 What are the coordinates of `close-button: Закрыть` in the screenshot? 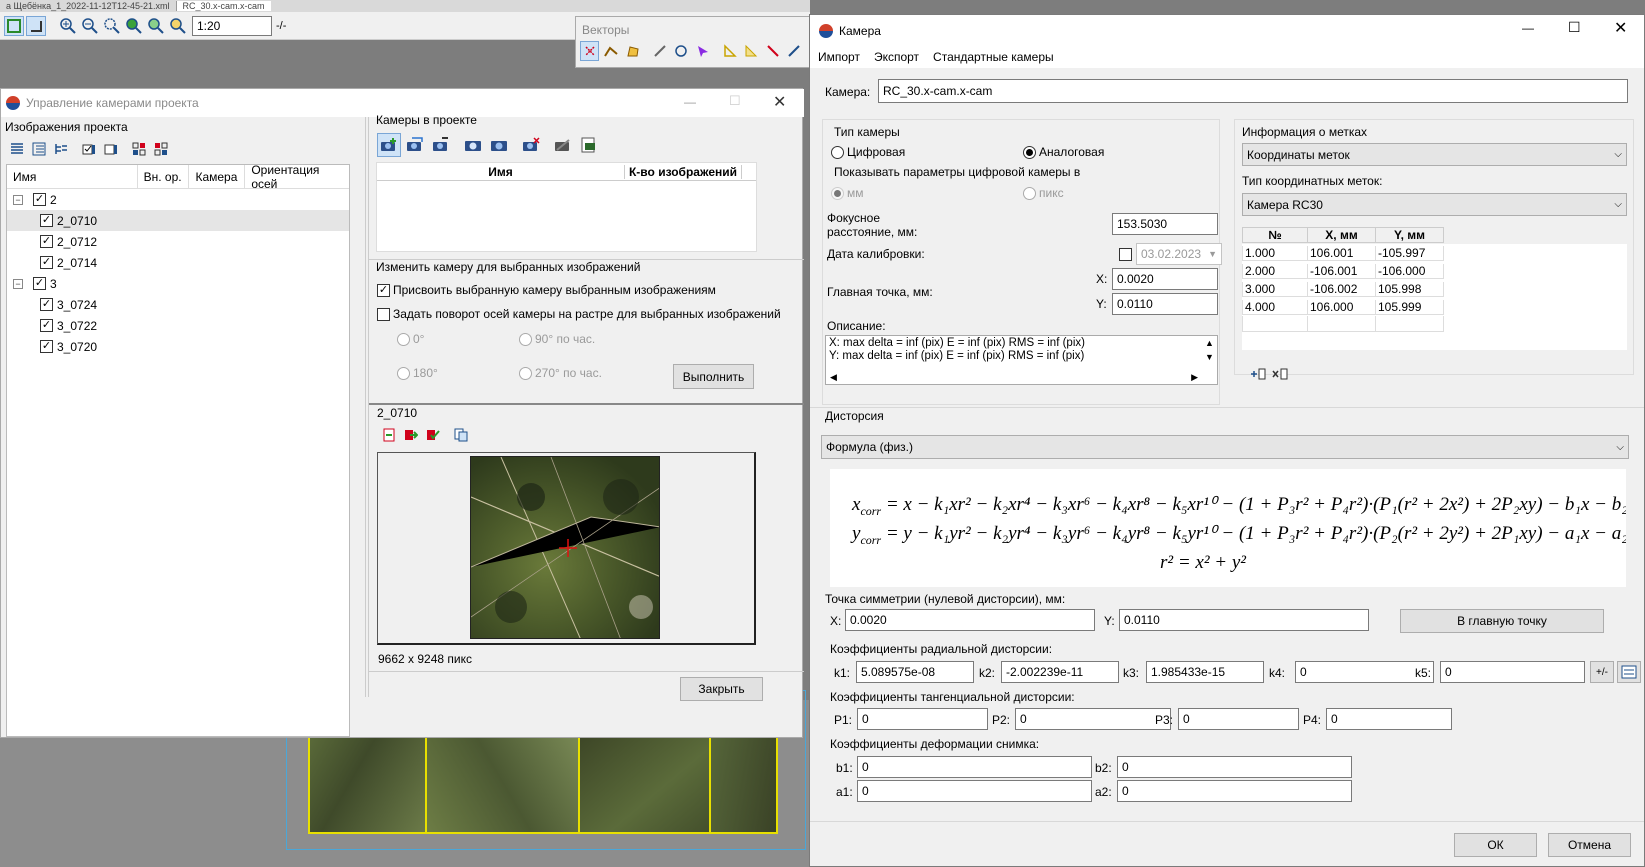 It's located at (721, 689).